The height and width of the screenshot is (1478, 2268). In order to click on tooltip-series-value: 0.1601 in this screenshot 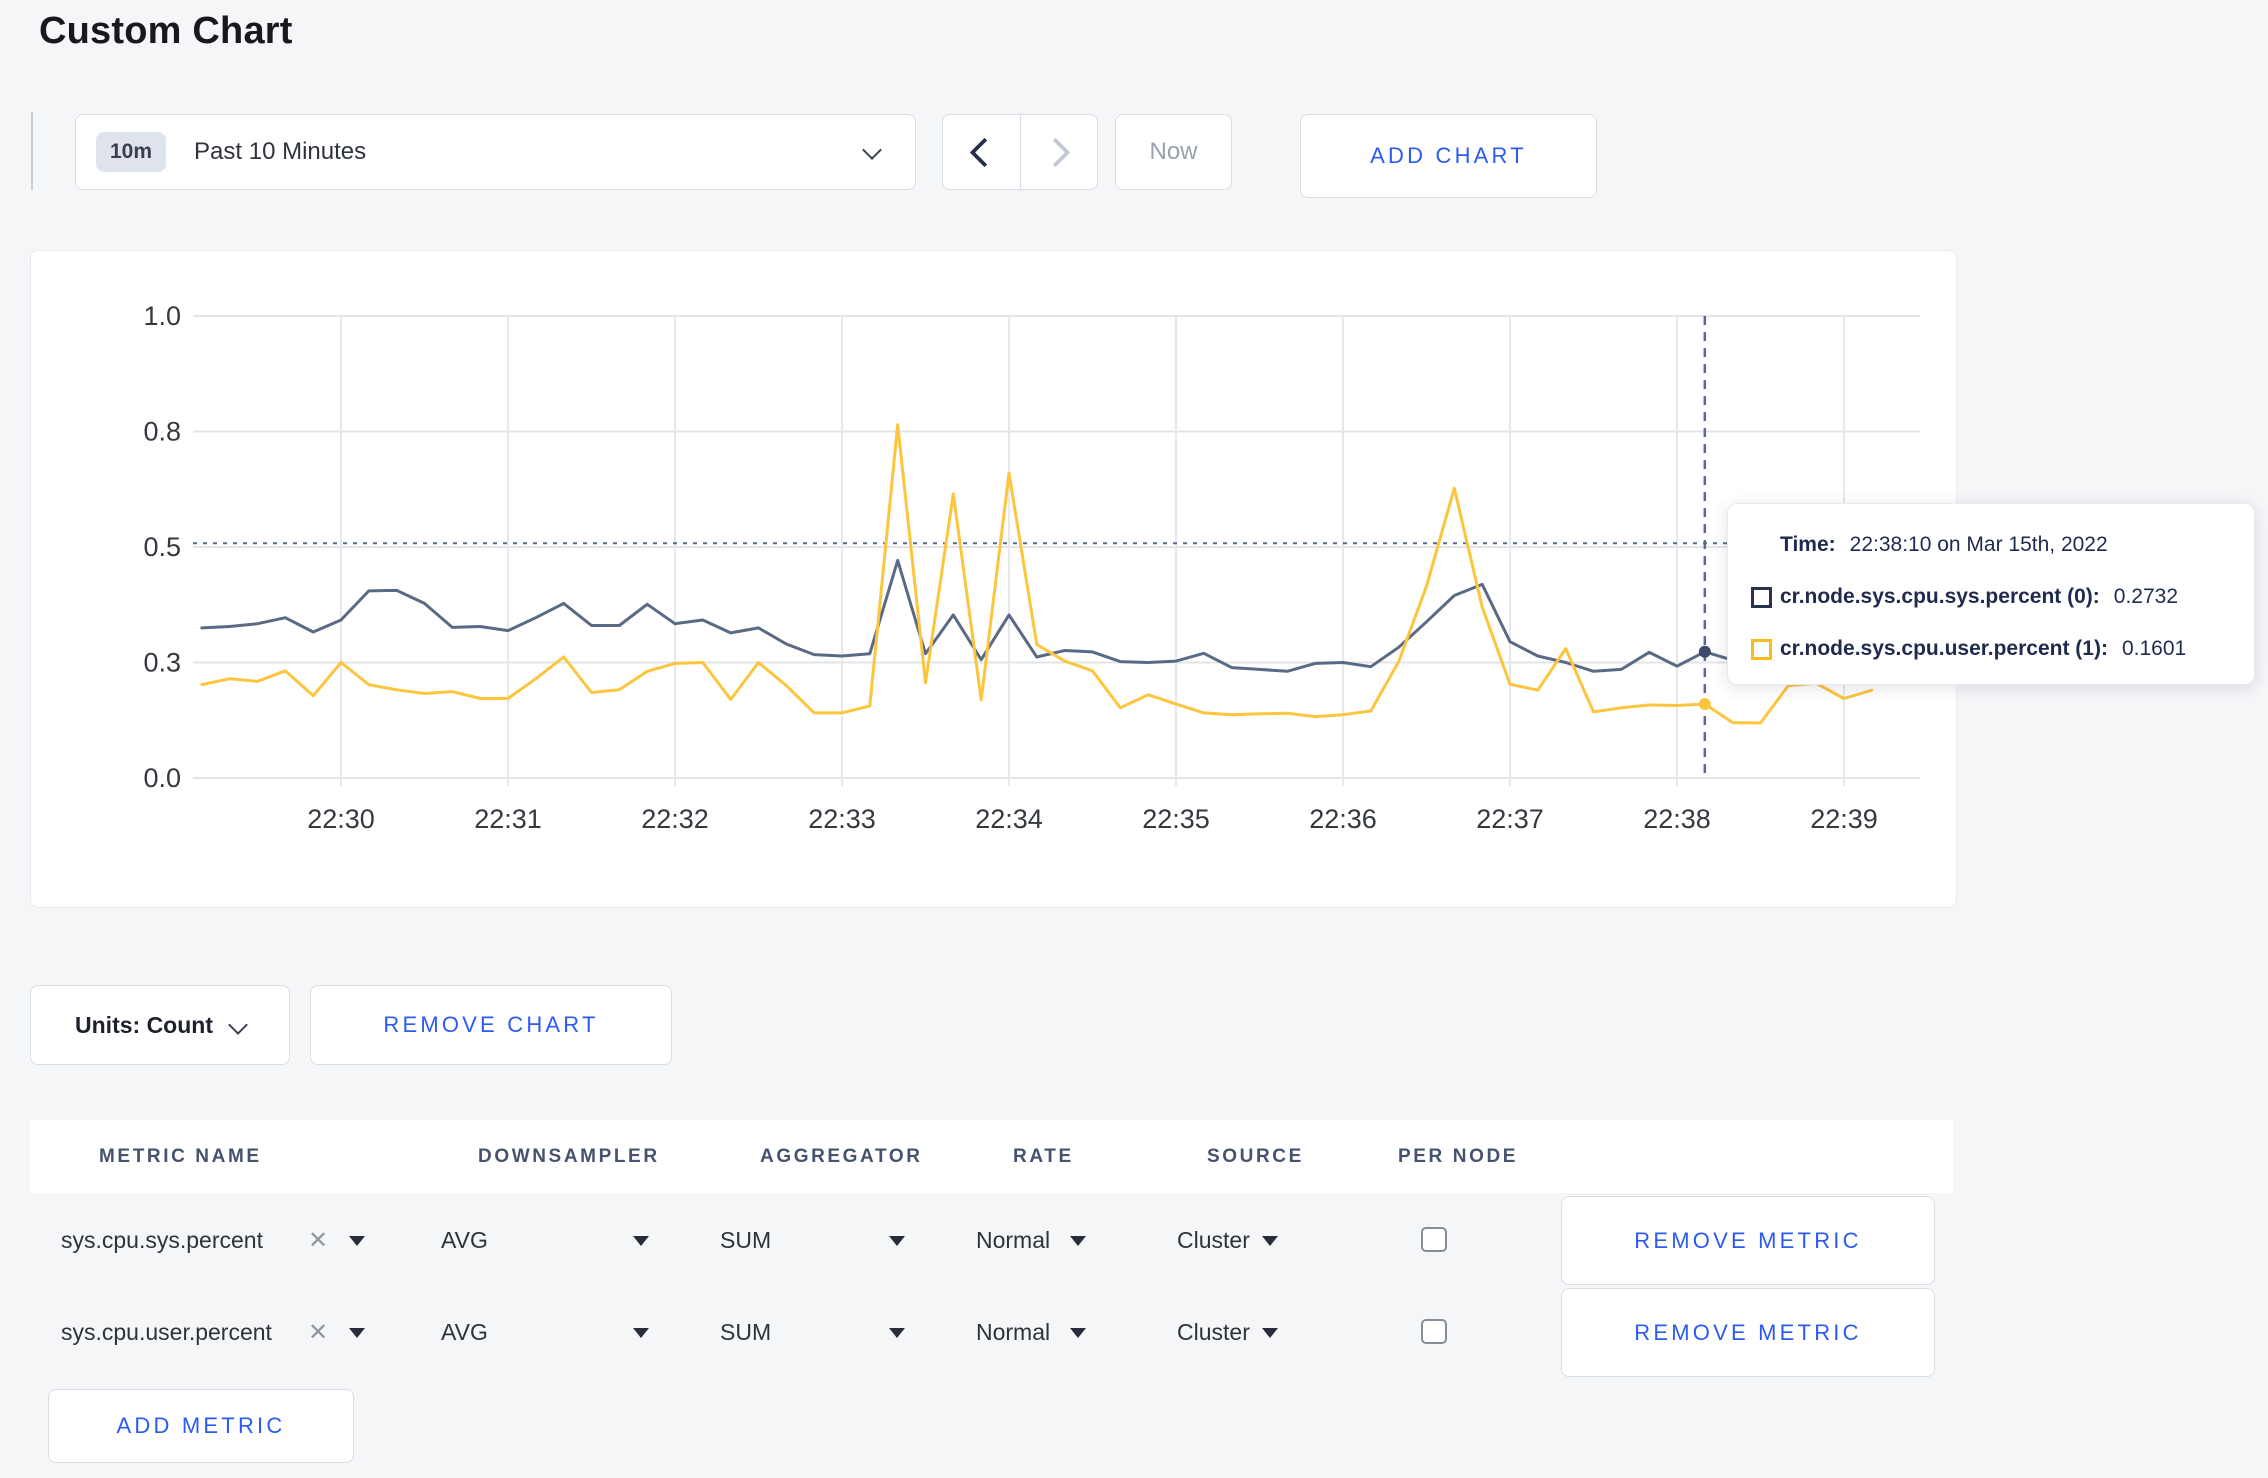, I will do `click(2154, 648)`.